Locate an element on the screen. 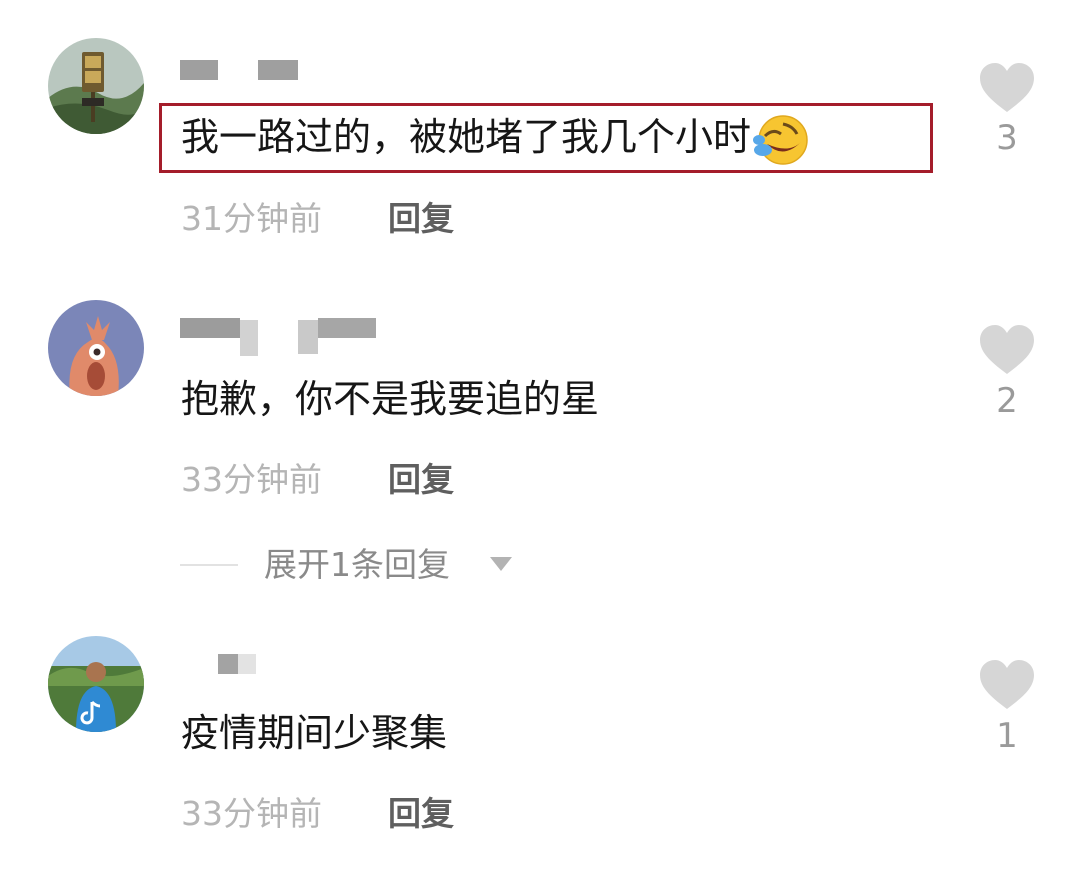  avatar is located at coordinates (96, 684).